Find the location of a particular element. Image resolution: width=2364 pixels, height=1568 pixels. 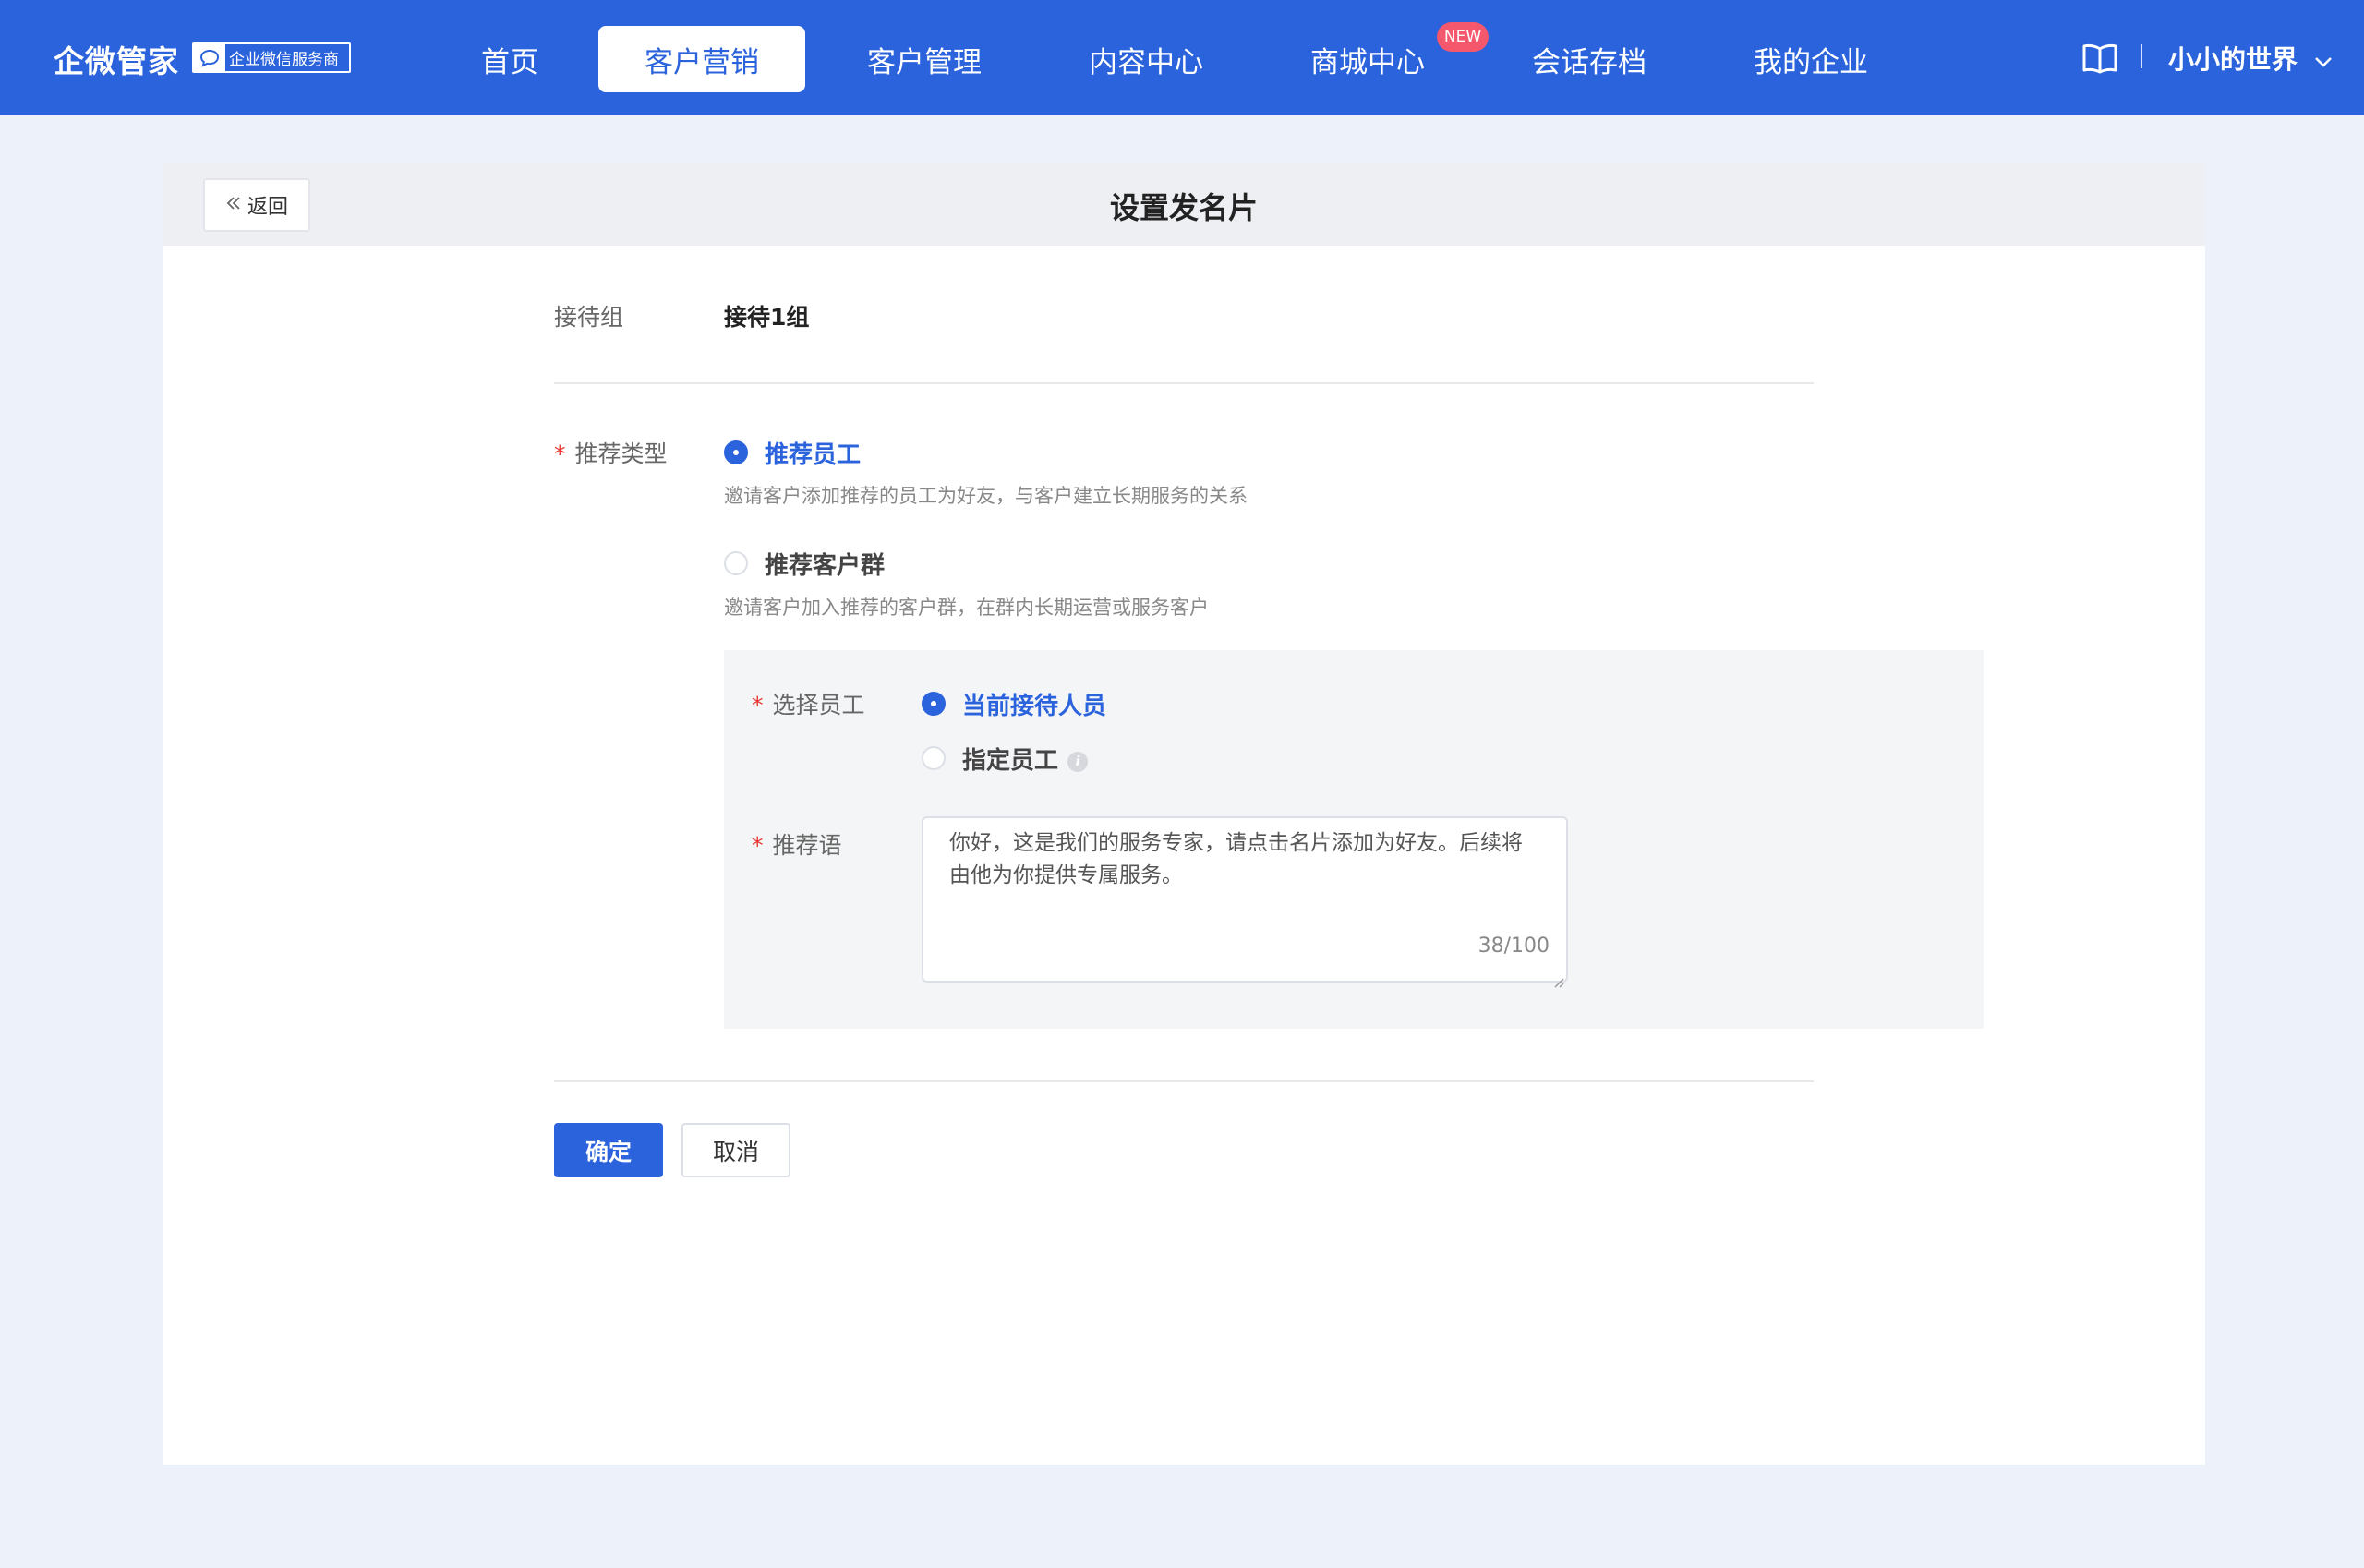

nav-home: 首页 is located at coordinates (509, 59).